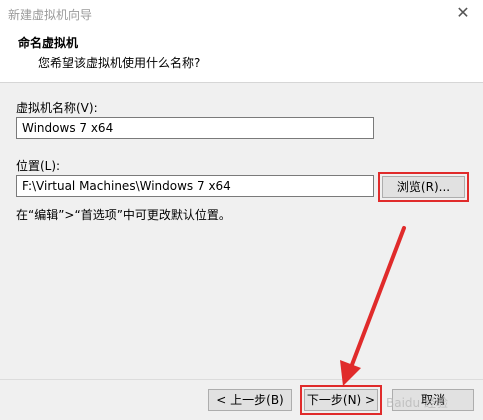  I want to click on location-label: 位置(L):, so click(38, 166).